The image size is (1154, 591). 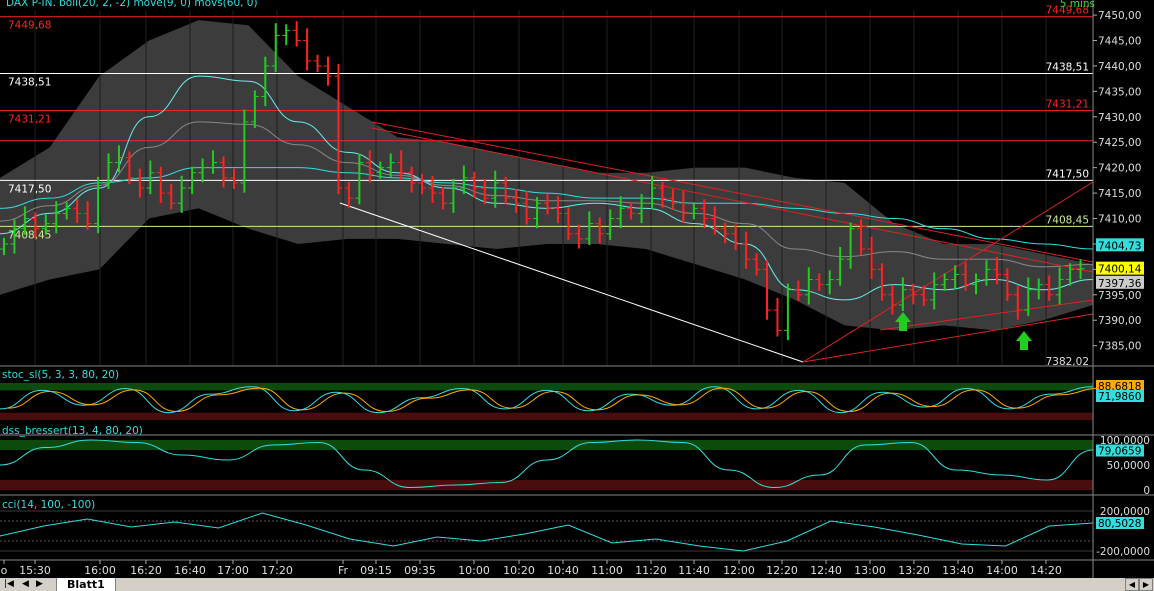 I want to click on stoch-panel-title: stoc_sl(5, 3, 3, 80, 20), so click(x=60, y=375).